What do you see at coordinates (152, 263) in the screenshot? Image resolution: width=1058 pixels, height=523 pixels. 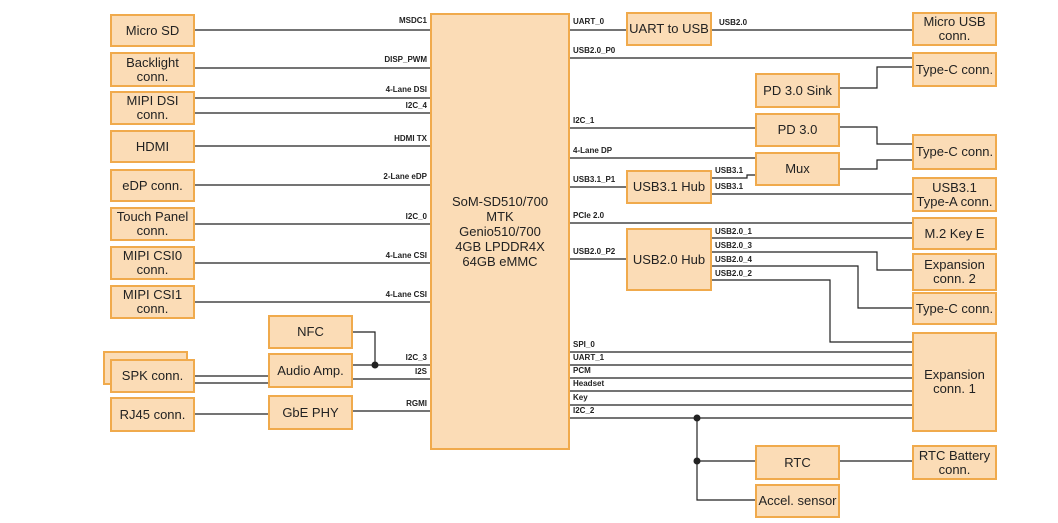 I see `mipi-csi0-conn-block: MIPI CSI0 conn.` at bounding box center [152, 263].